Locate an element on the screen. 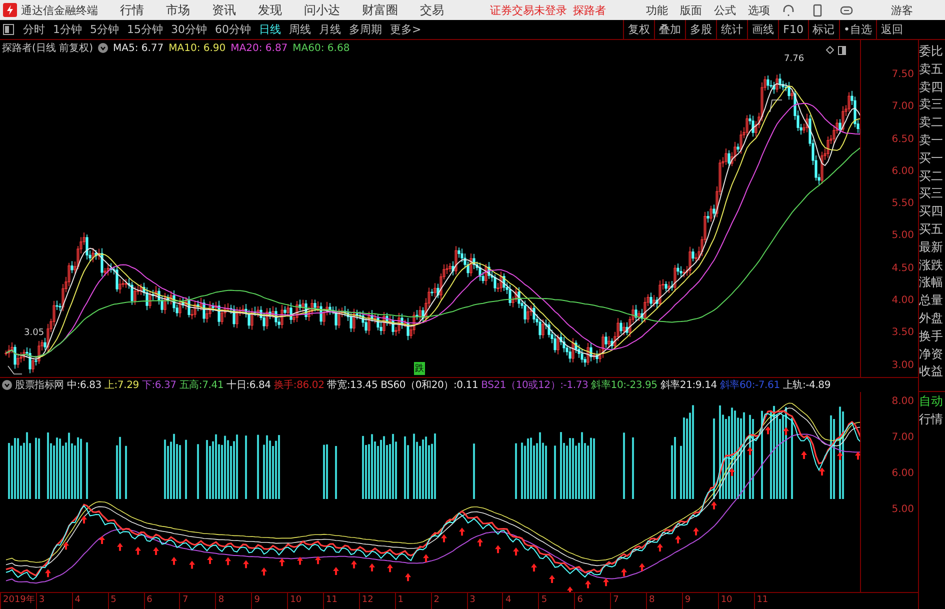 This screenshot has height=609, width=945. period-tab: 周线 is located at coordinates (300, 29).